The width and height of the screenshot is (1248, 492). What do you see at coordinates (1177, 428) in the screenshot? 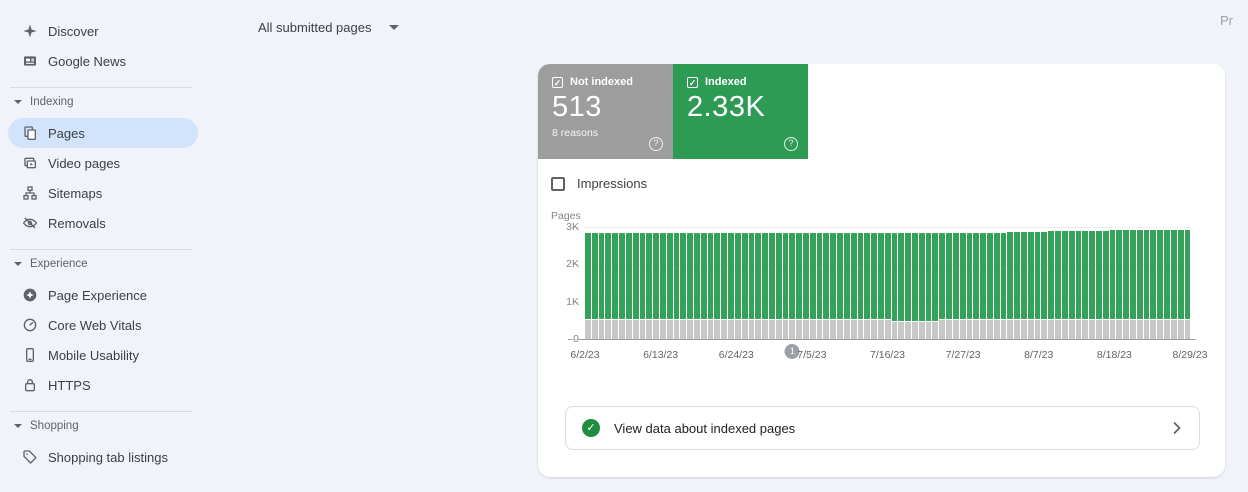
I see `chevron-right-icon` at bounding box center [1177, 428].